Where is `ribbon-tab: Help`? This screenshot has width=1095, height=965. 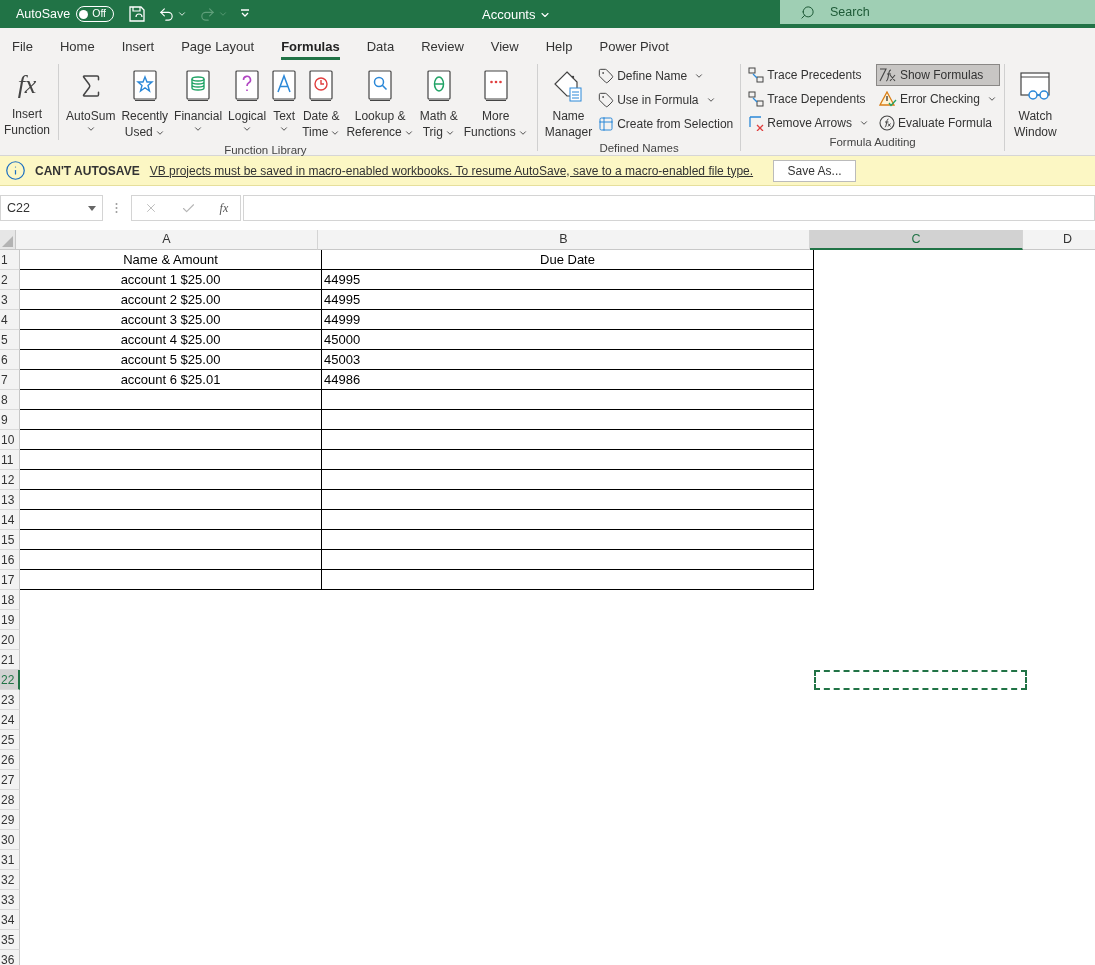 ribbon-tab: Help is located at coordinates (559, 46).